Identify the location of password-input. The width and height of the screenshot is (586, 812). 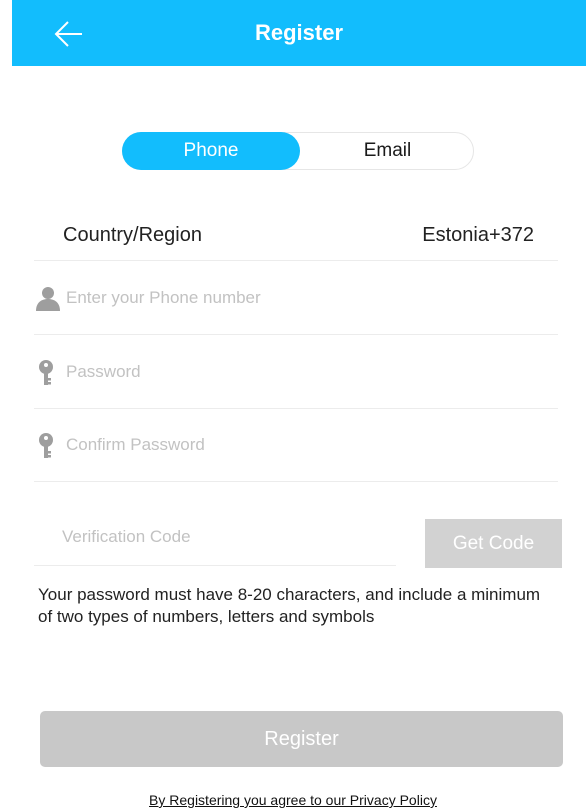
(306, 372).